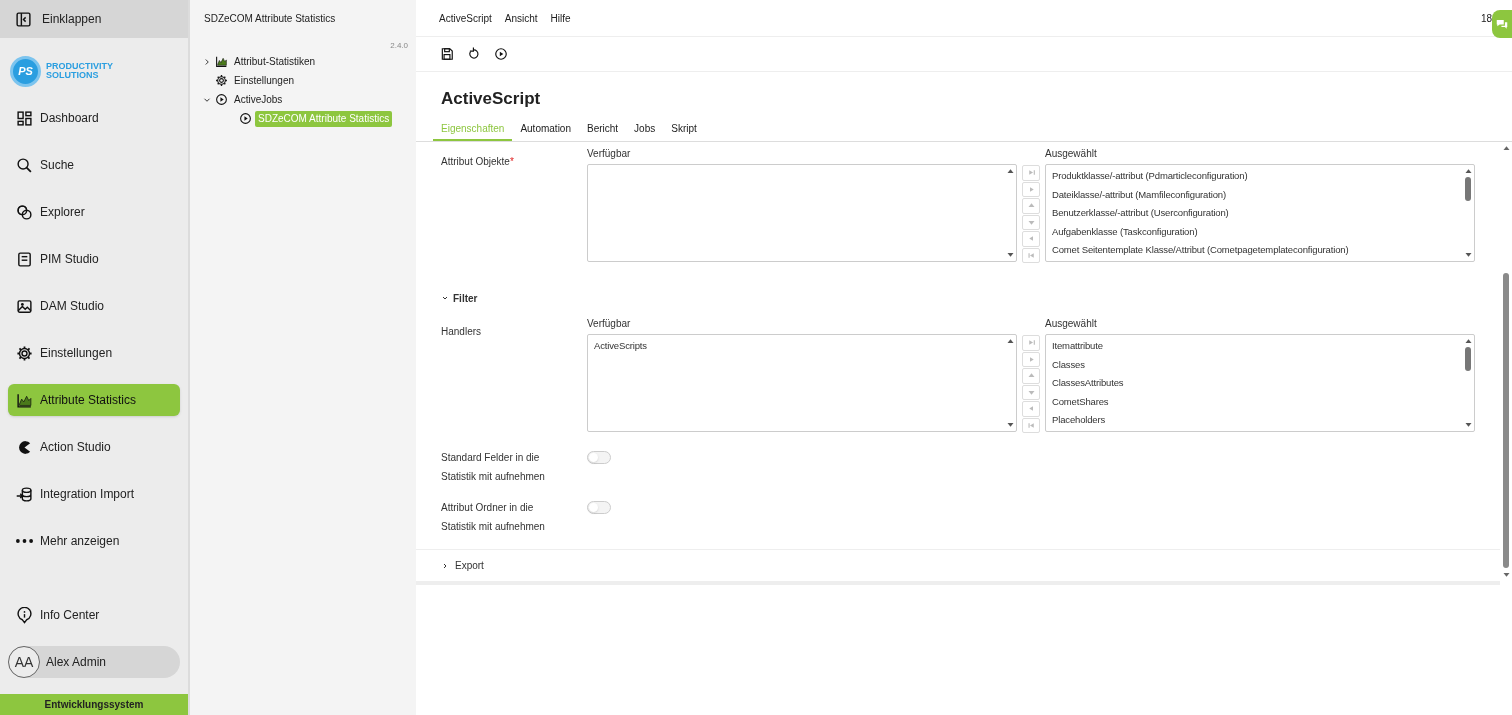 This screenshot has width=1512, height=715. Describe the element at coordinates (645, 129) in the screenshot. I see `tab: Jobs` at that location.